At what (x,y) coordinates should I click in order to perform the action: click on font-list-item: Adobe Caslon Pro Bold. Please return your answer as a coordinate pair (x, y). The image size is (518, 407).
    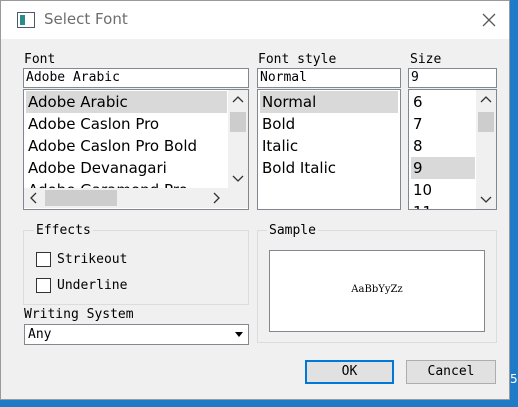
    Looking at the image, I should click on (126, 146).